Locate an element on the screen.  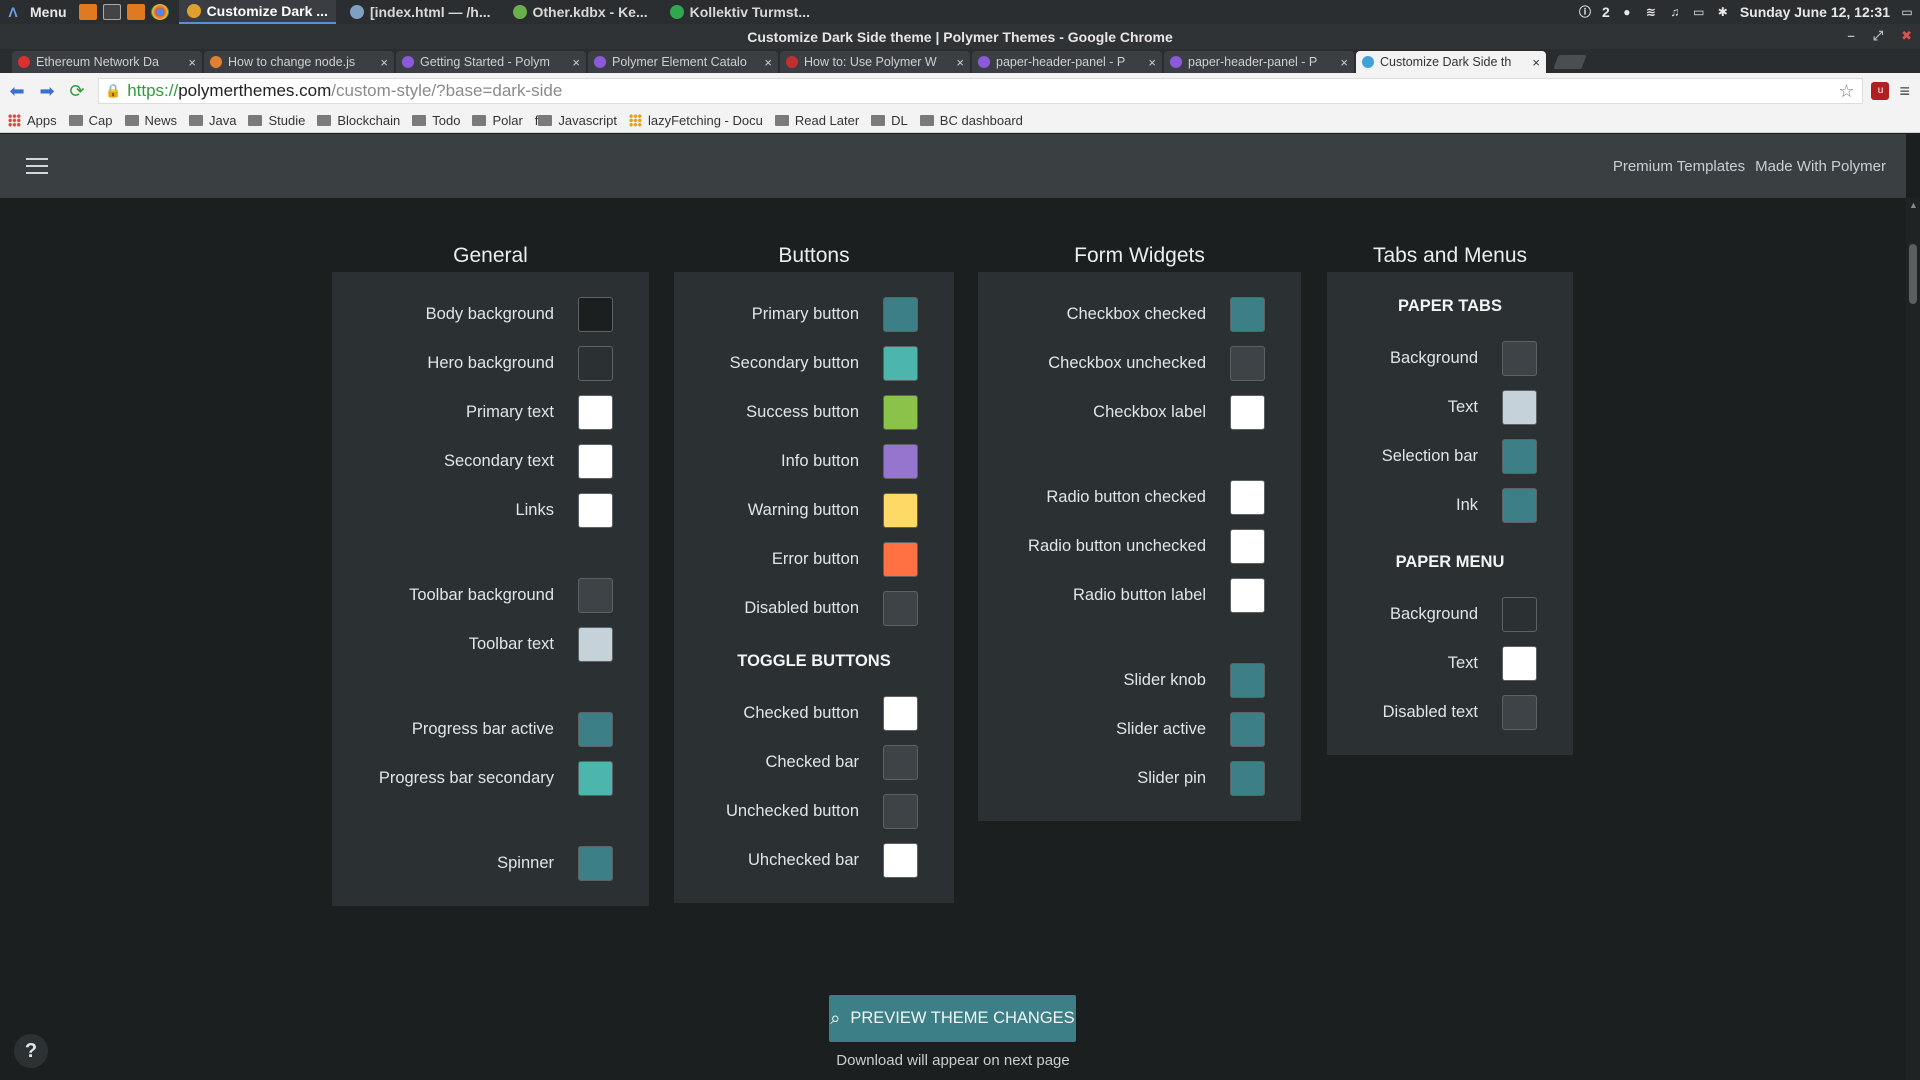
chrome-menu-icon: ≡ is located at coordinates (1904, 91).